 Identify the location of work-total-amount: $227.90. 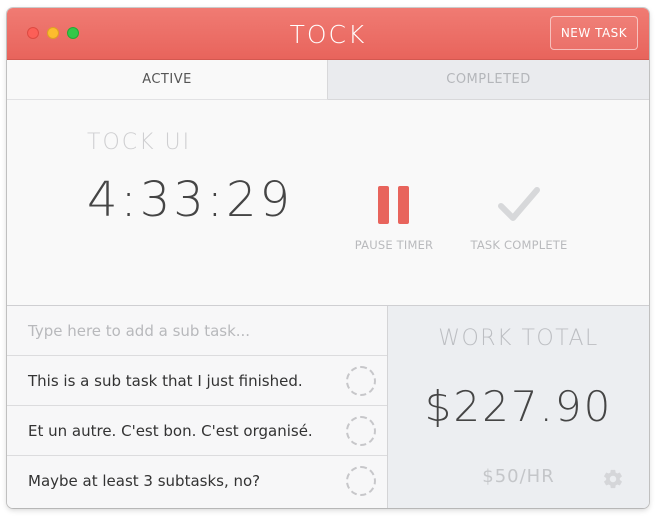
(518, 406).